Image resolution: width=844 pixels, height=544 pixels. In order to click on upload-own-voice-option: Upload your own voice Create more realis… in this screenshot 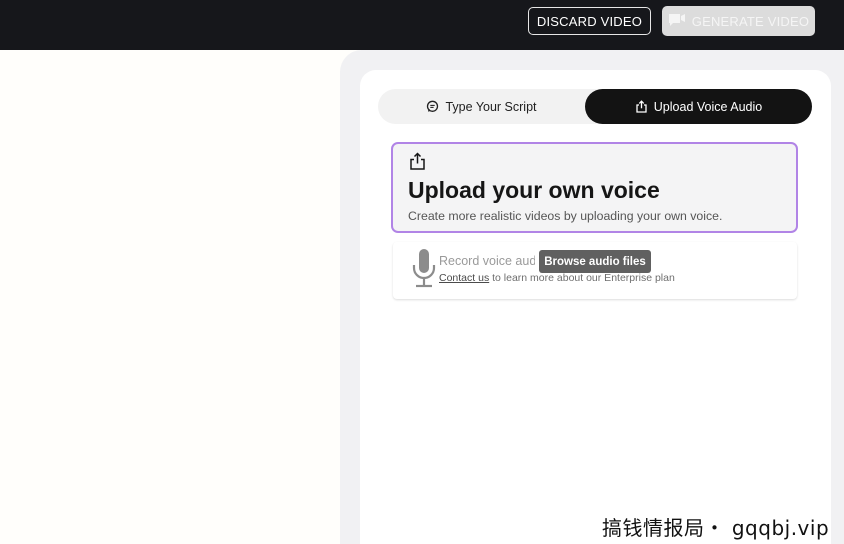, I will do `click(594, 187)`.